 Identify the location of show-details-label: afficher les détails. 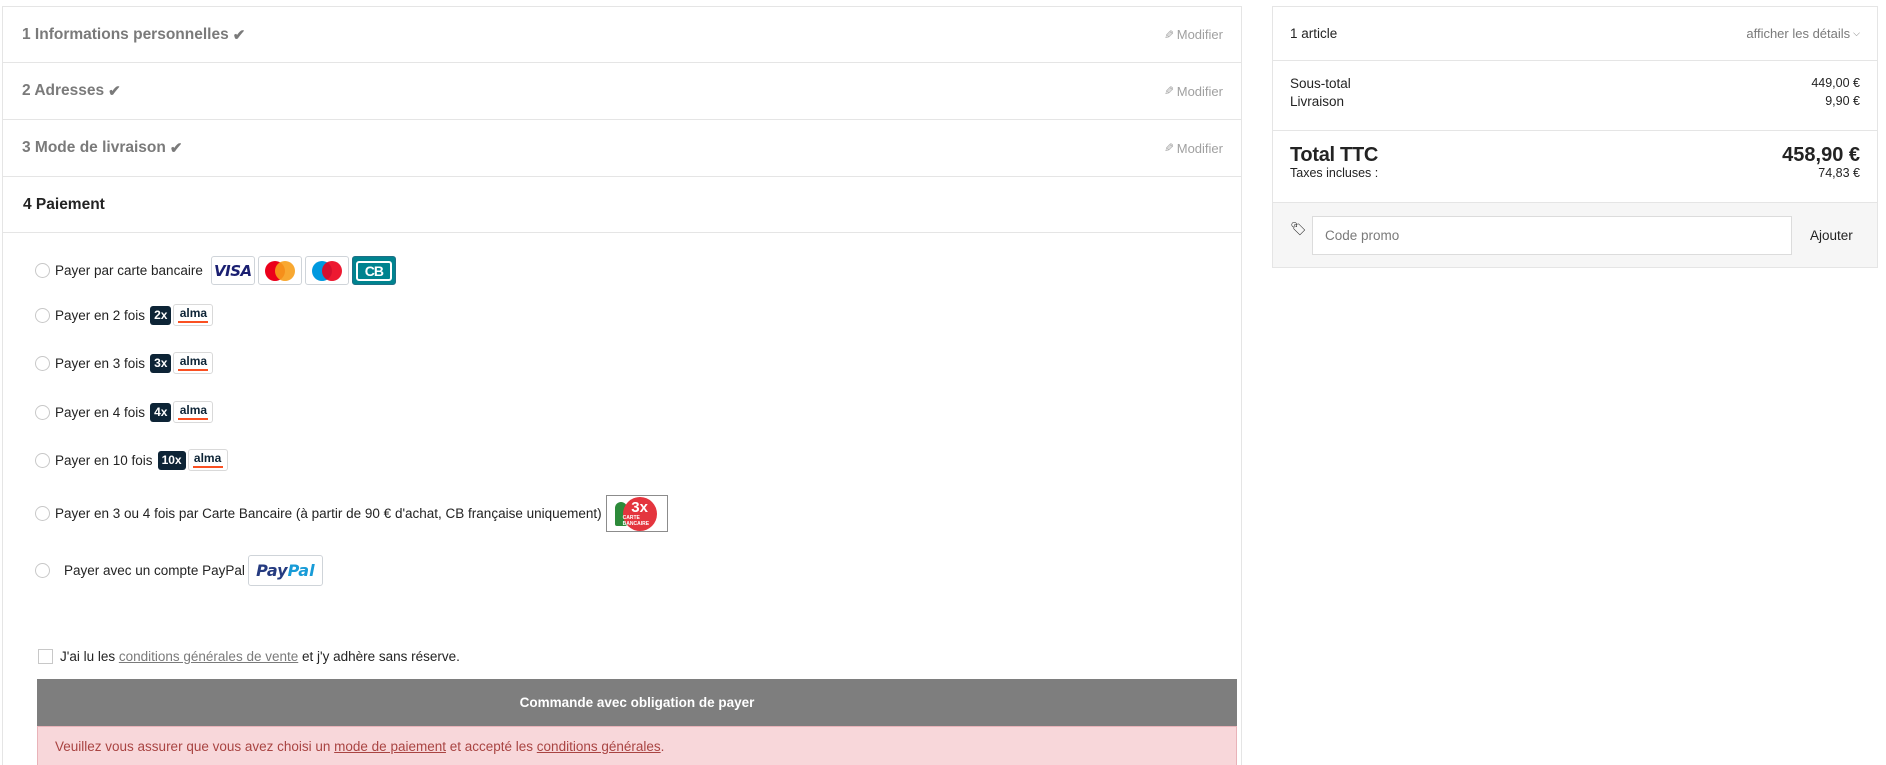
(1798, 33).